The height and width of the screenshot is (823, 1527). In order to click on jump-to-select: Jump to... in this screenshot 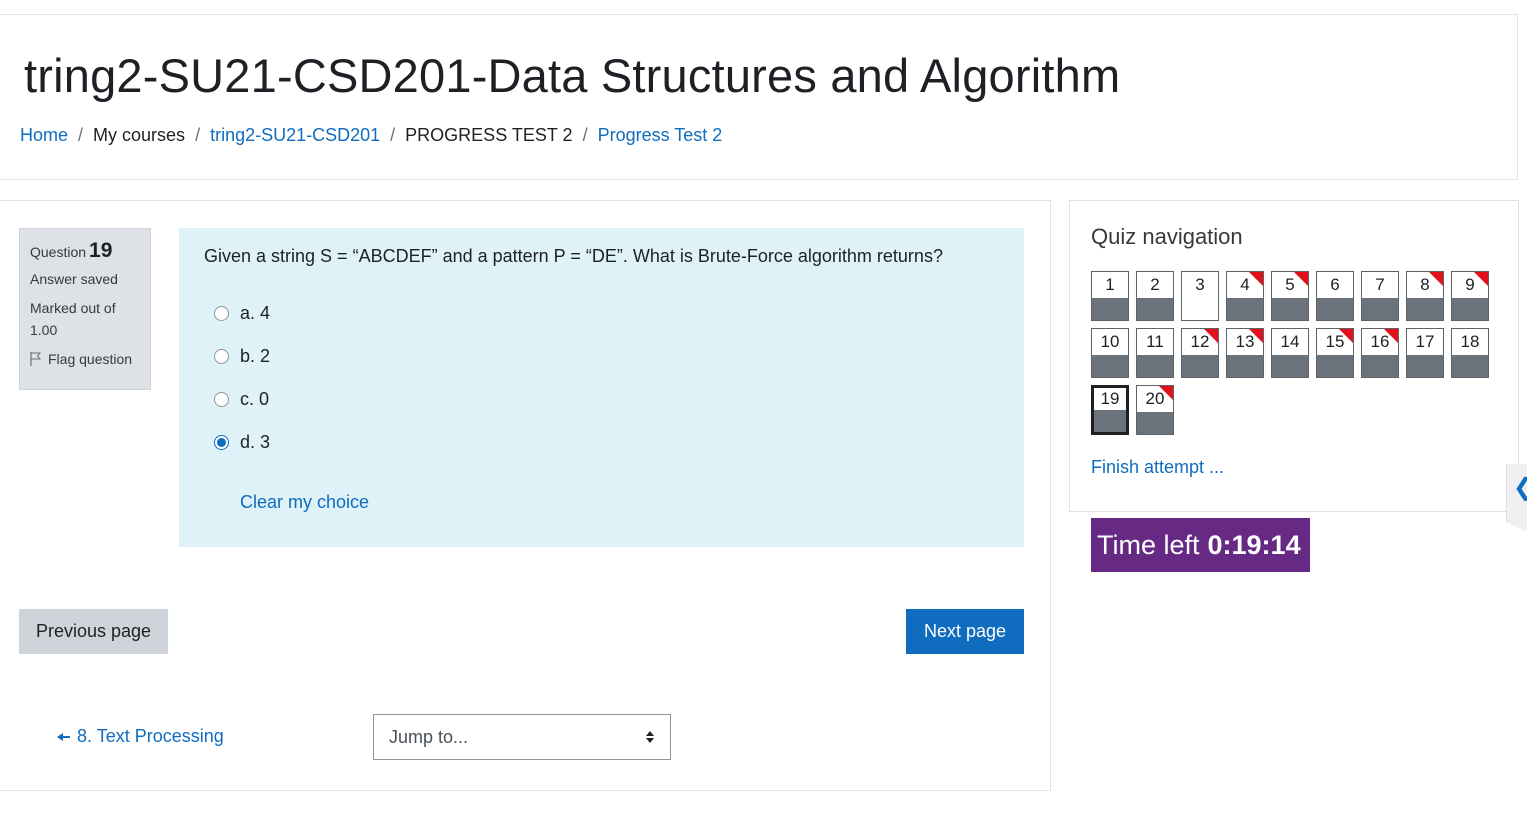, I will do `click(522, 737)`.